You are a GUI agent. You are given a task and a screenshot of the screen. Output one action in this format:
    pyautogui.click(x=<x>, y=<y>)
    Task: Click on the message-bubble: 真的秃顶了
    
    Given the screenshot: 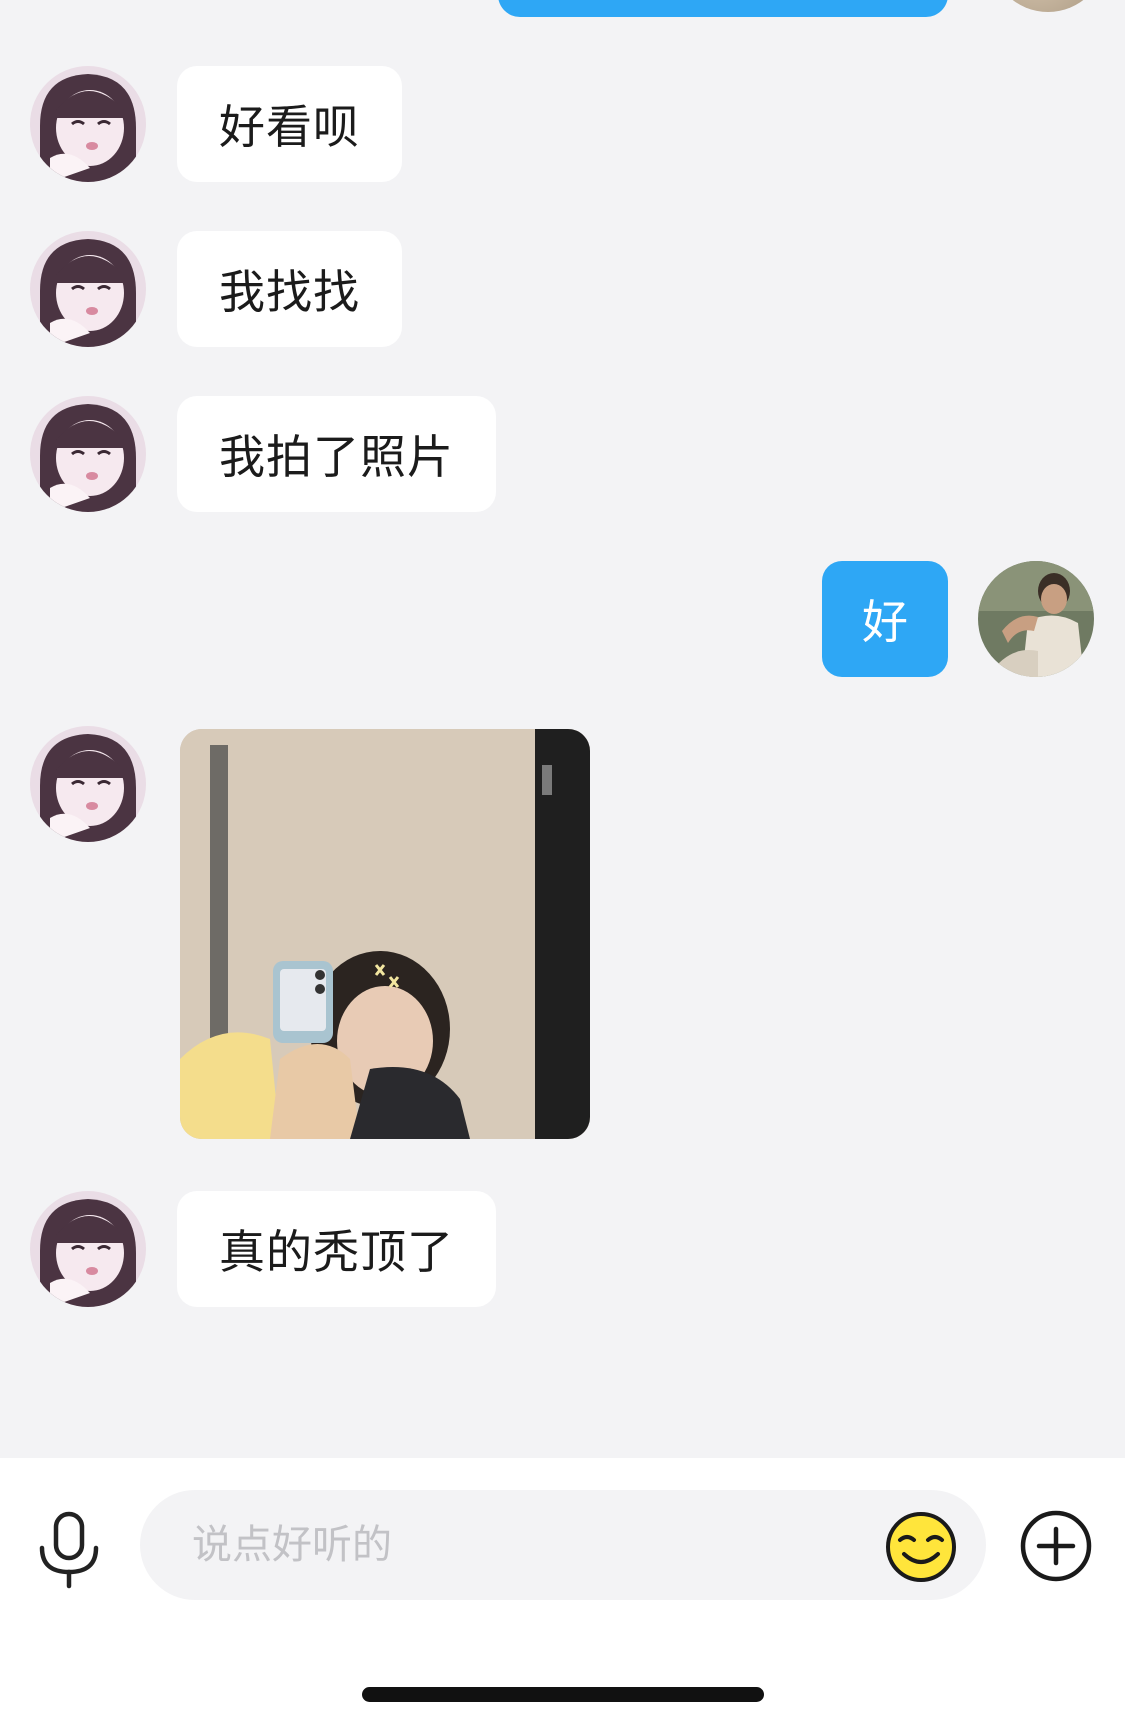 What is the action you would take?
    pyautogui.click(x=336, y=1249)
    